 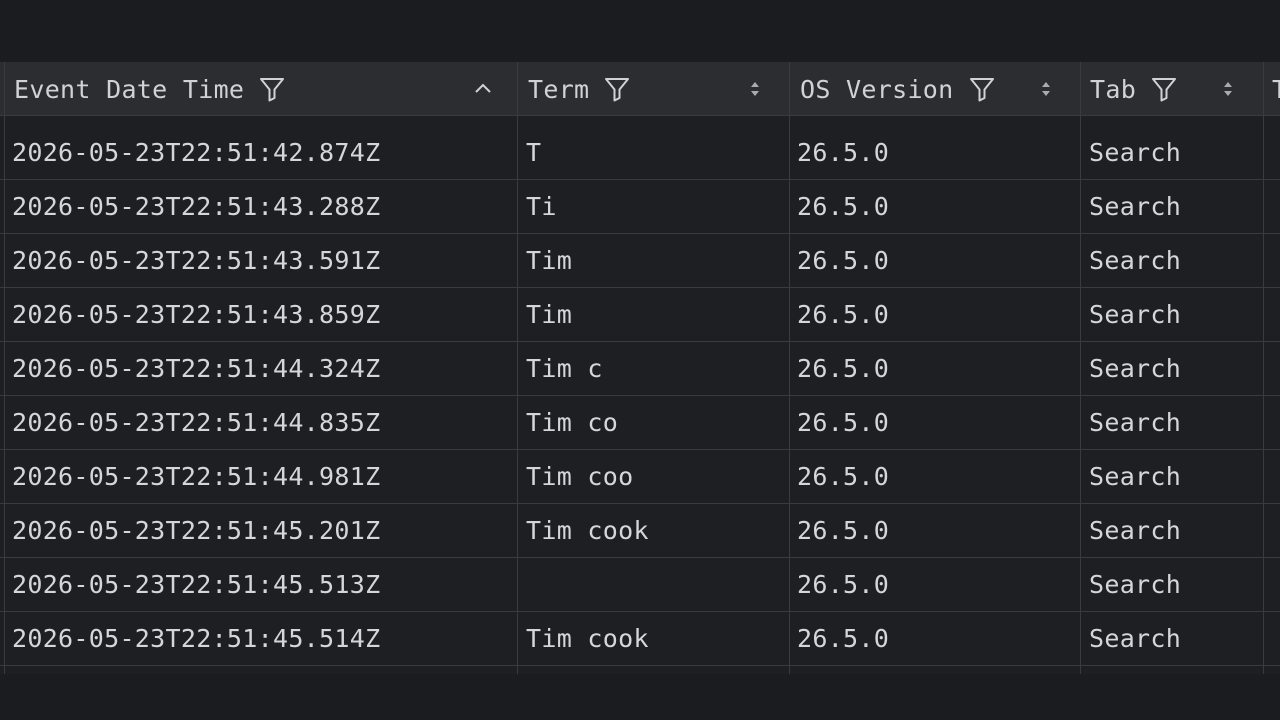 What do you see at coordinates (640, 89) in the screenshot?
I see `table-header: Event Date Time Term OS Version Tab T` at bounding box center [640, 89].